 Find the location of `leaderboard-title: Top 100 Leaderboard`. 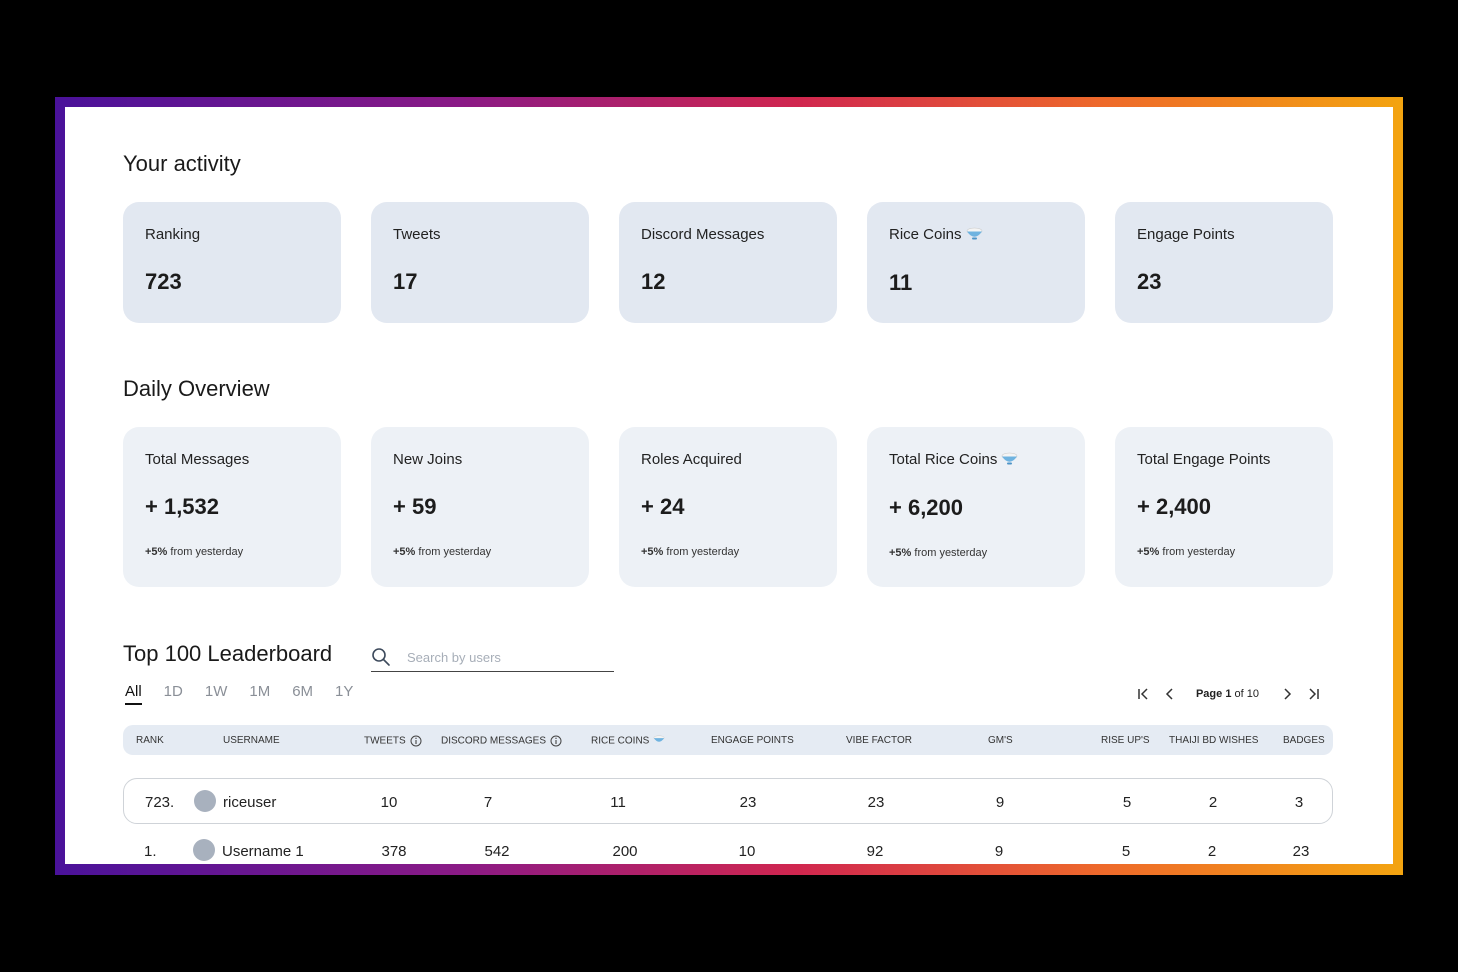

leaderboard-title: Top 100 Leaderboard is located at coordinates (228, 653).